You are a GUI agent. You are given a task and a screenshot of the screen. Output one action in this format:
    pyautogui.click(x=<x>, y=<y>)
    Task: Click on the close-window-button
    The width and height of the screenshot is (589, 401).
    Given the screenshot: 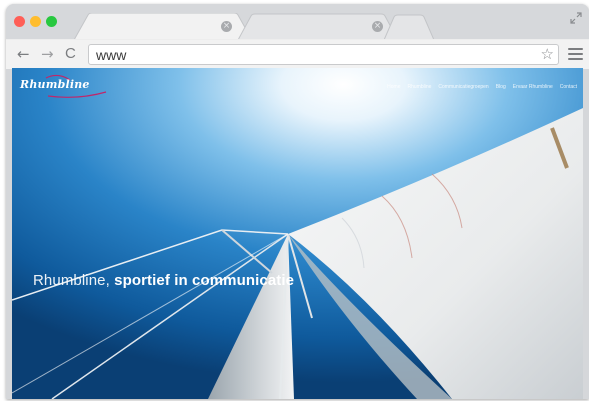 What is the action you would take?
    pyautogui.click(x=19, y=21)
    